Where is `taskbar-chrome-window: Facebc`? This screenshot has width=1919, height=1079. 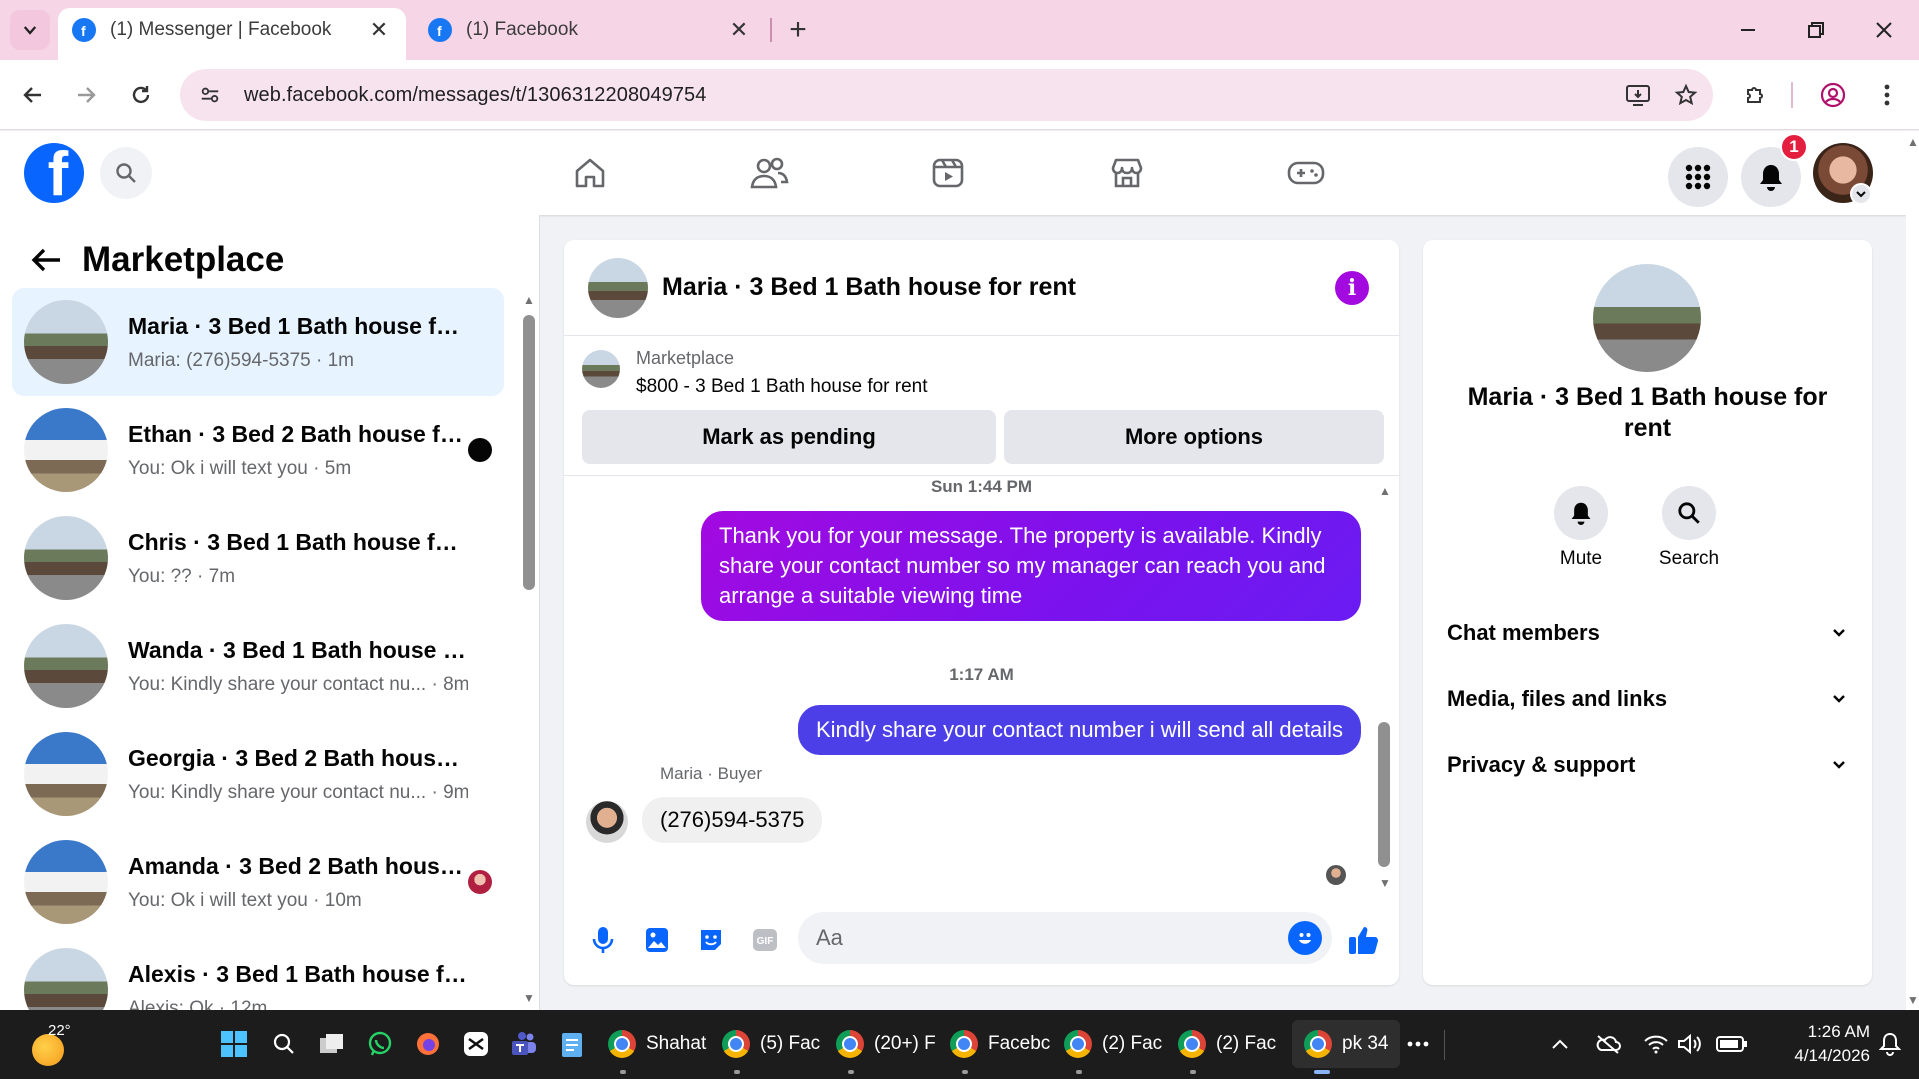
taskbar-chrome-window: Facebc is located at coordinates (1000, 1047).